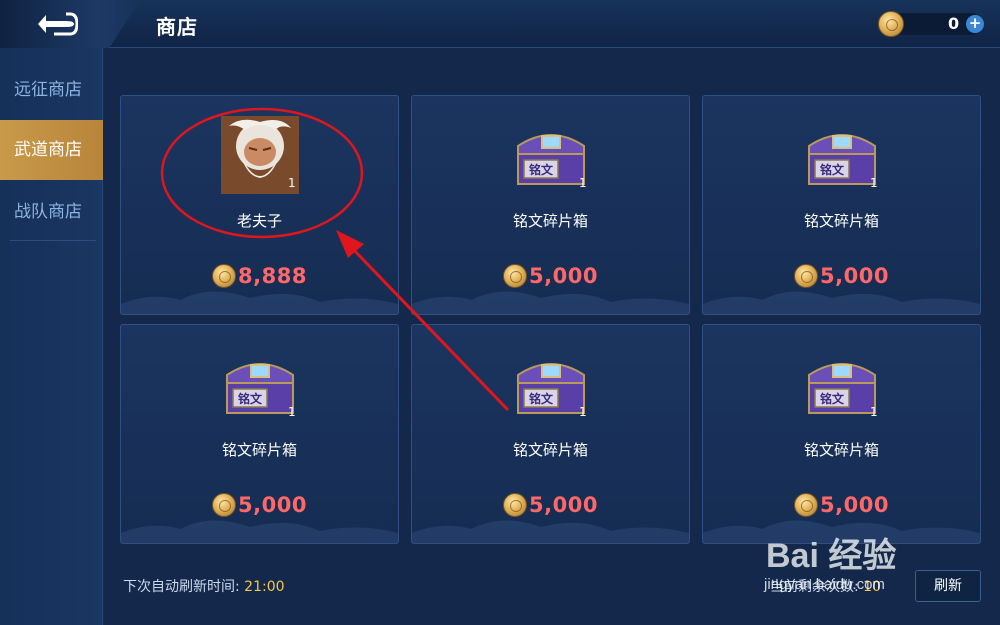 The image size is (1000, 625). I want to click on remaining-count: 10, so click(872, 587).